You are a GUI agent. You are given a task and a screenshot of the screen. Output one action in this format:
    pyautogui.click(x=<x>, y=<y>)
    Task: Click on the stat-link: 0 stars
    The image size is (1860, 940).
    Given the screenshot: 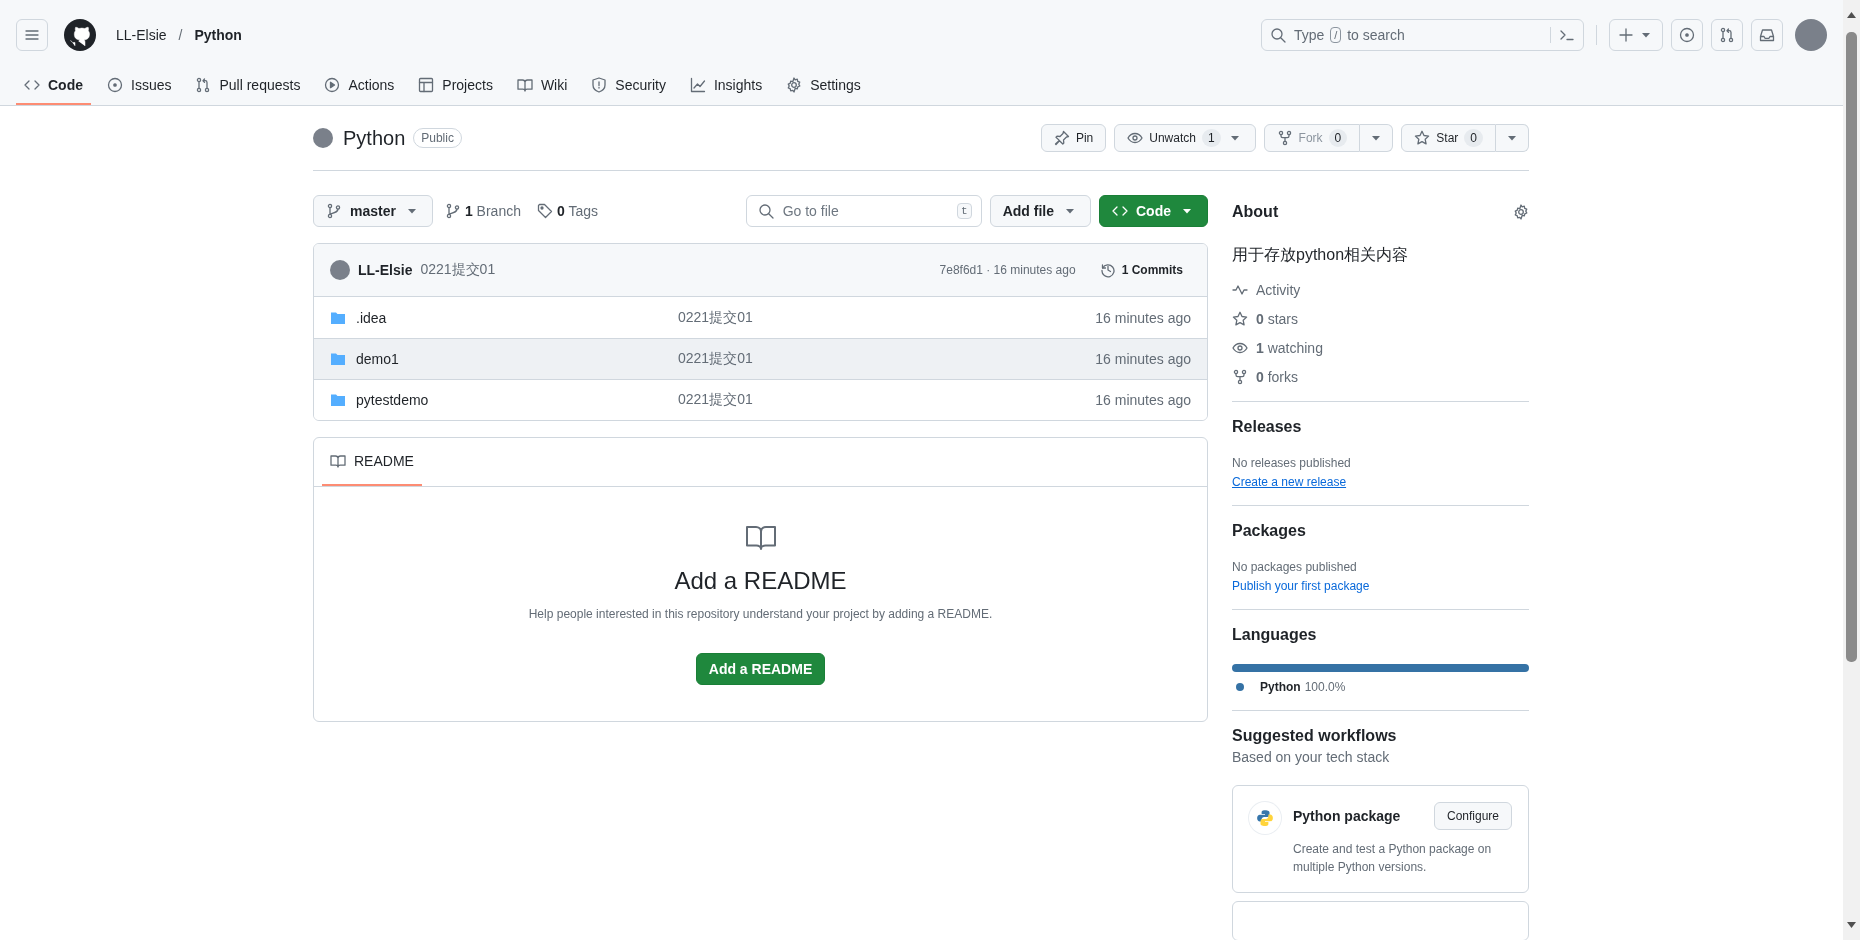 What is the action you would take?
    pyautogui.click(x=1380, y=319)
    